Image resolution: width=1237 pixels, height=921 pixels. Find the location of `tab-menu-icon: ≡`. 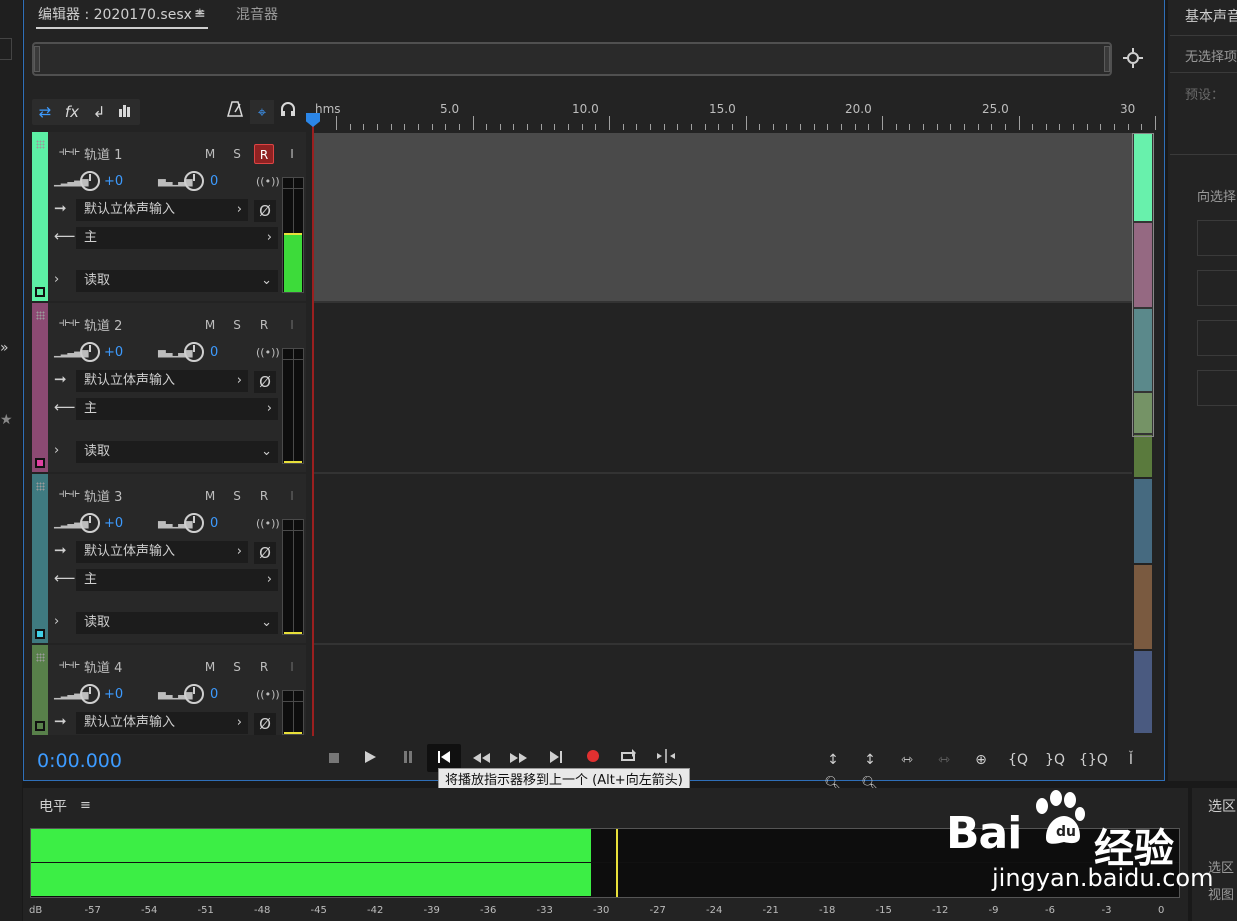

tab-menu-icon: ≡ is located at coordinates (200, 14).